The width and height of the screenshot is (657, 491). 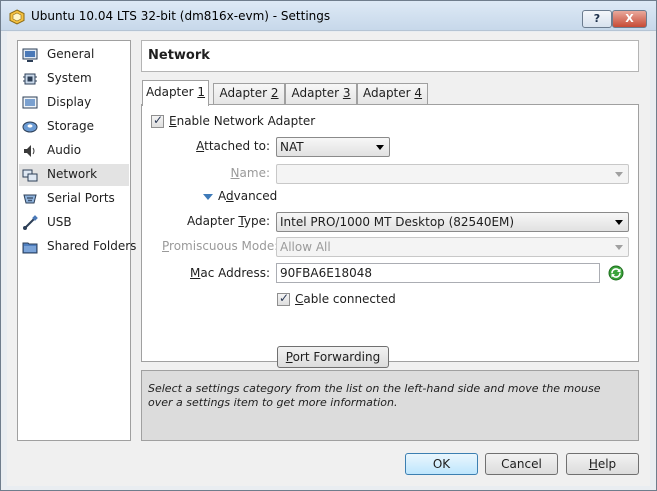 I want to click on title-help-button: ?, so click(x=597, y=19).